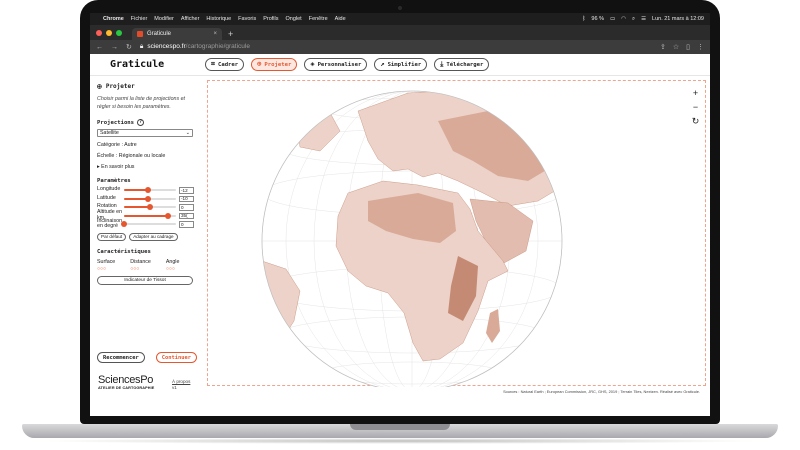 Image resolution: width=800 pixels, height=450 pixels. Describe the element at coordinates (218, 19) in the screenshot. I see `menu-historique: Historique` at that location.